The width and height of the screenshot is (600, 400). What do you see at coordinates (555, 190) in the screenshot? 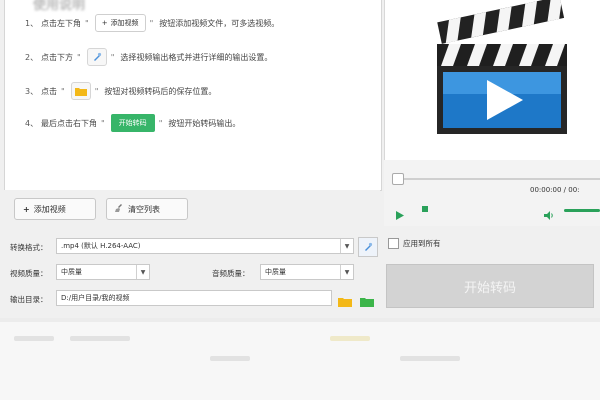
I see `time-readout: 00:00:00 / 00:` at bounding box center [555, 190].